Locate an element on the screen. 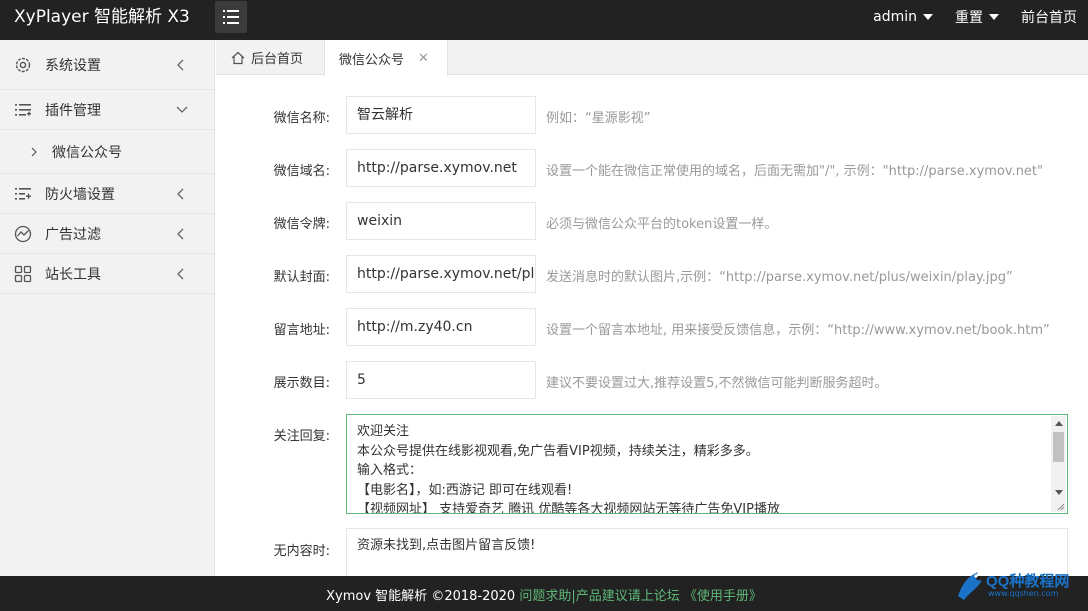 Image resolution: width=1088 pixels, height=611 pixels. dragon-logo-icon is located at coordinates (970, 586).